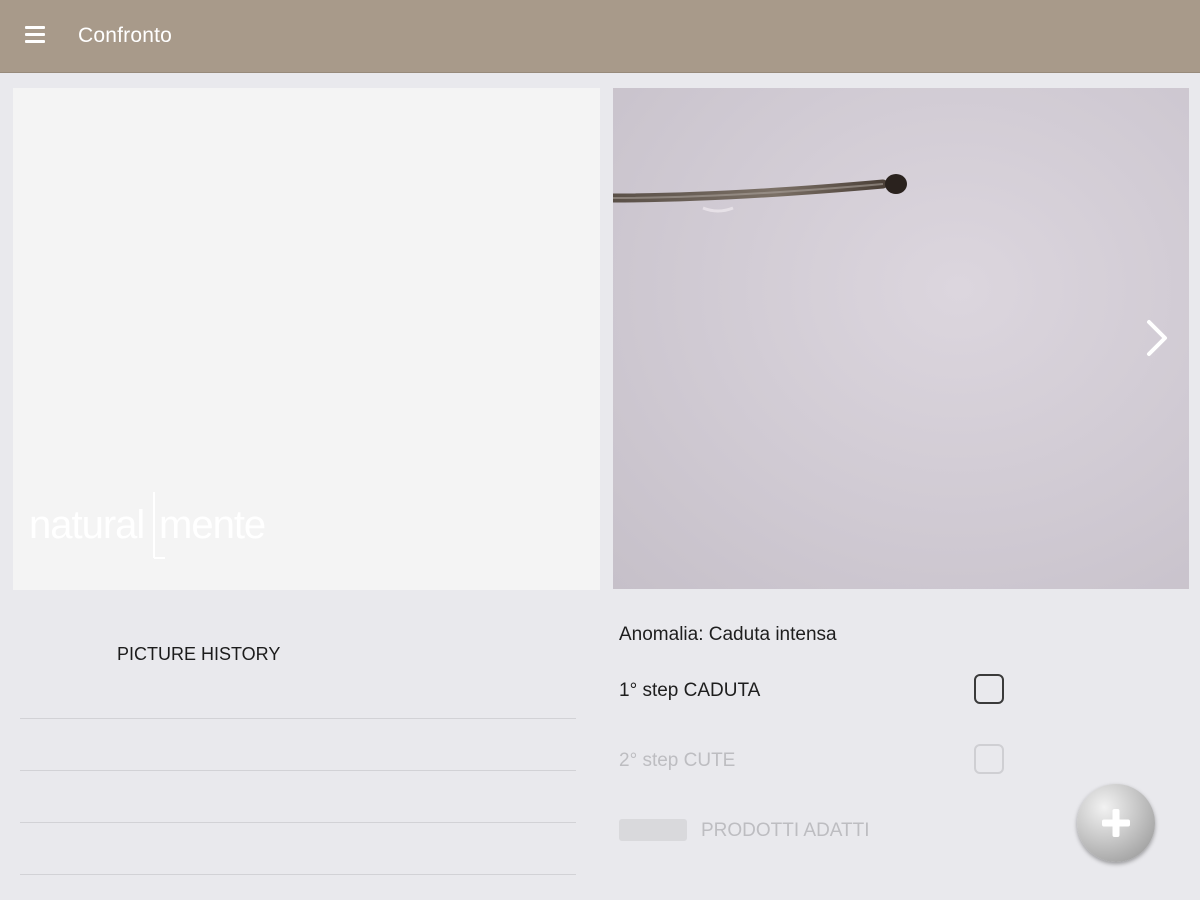 This screenshot has height=900, width=1200. I want to click on svg-text: natural, so click(86, 525).